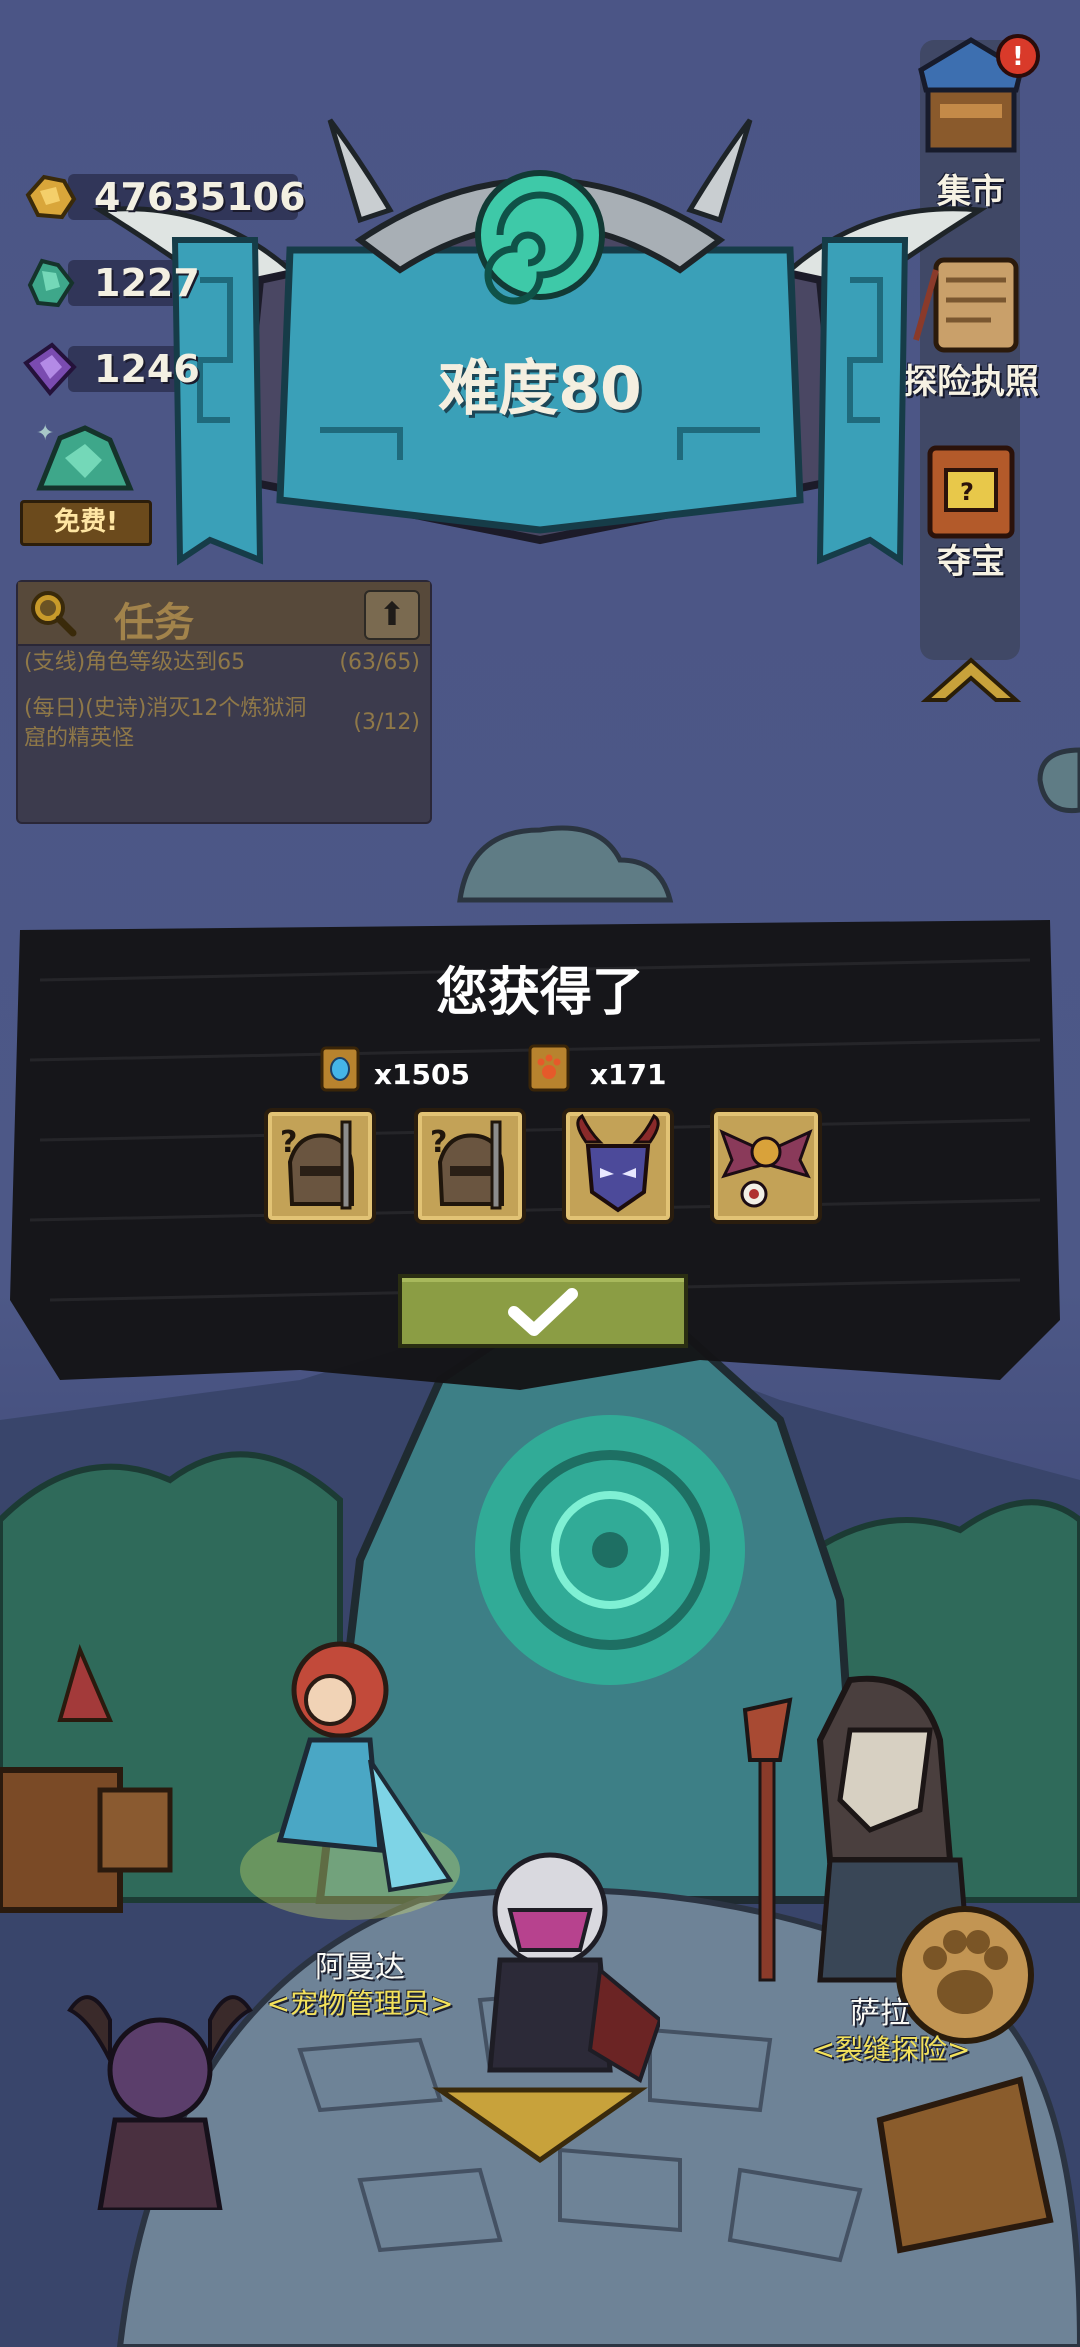 The height and width of the screenshot is (2347, 1080). Describe the element at coordinates (618, 1163) in the screenshot. I see `horned-demon-mask-icon` at that location.